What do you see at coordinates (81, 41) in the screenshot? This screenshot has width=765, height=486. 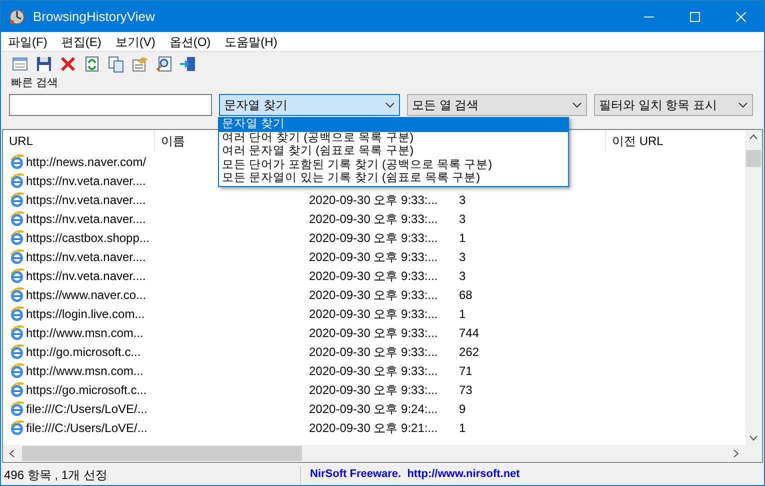 I see `menu-item: 편집(E)` at bounding box center [81, 41].